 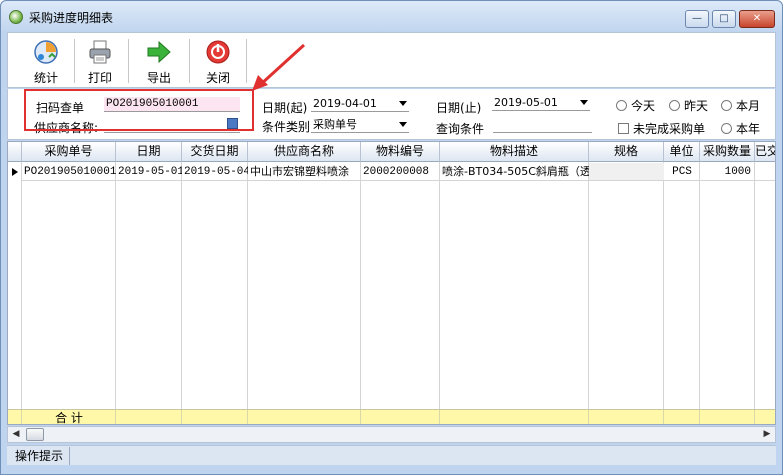 What do you see at coordinates (304, 172) in the screenshot?
I see `cell-supplier: 中山市宏锦塑料喷涂` at bounding box center [304, 172].